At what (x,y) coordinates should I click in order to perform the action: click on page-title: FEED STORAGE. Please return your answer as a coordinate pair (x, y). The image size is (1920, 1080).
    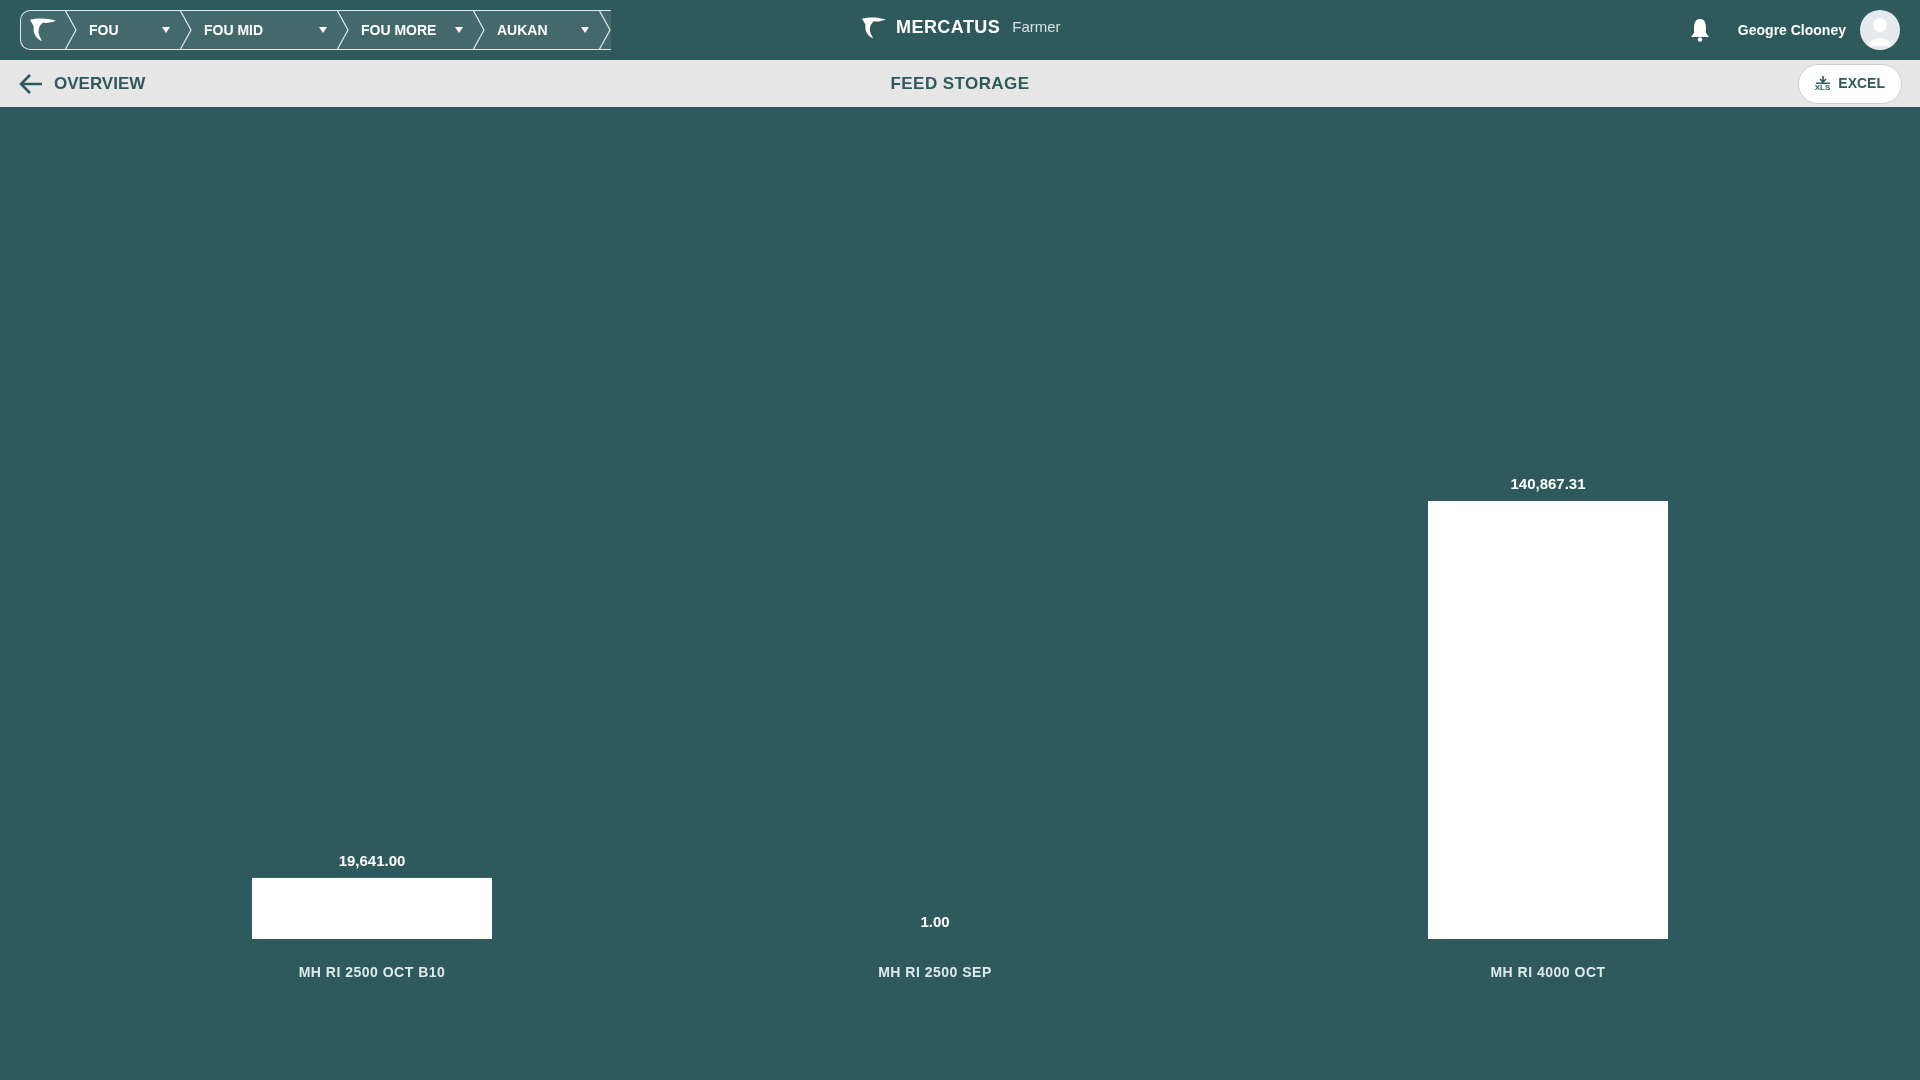
    Looking at the image, I should click on (960, 83).